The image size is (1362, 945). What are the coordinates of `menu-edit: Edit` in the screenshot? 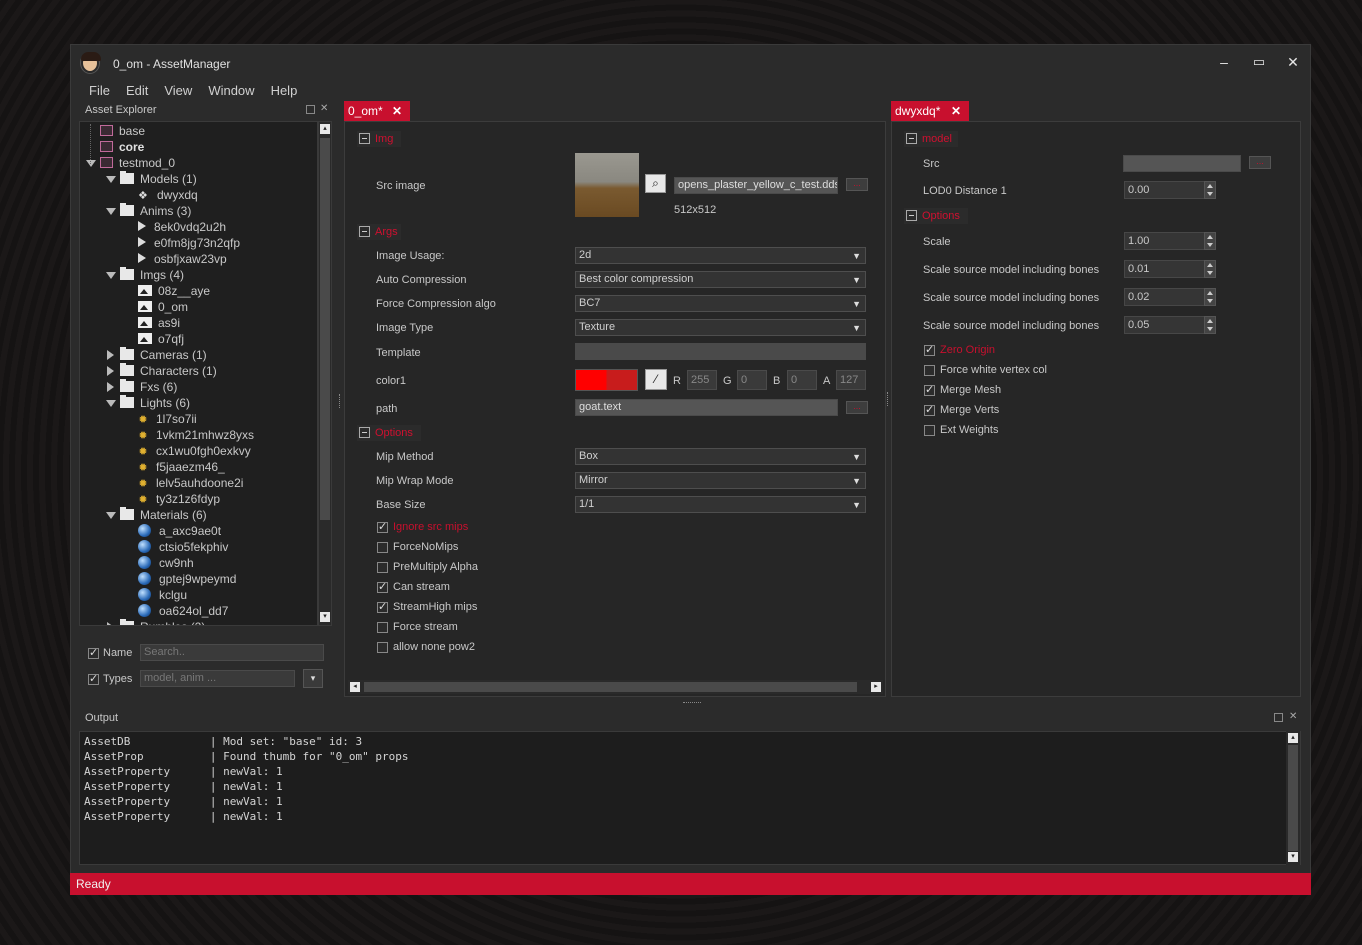 It's located at (137, 93).